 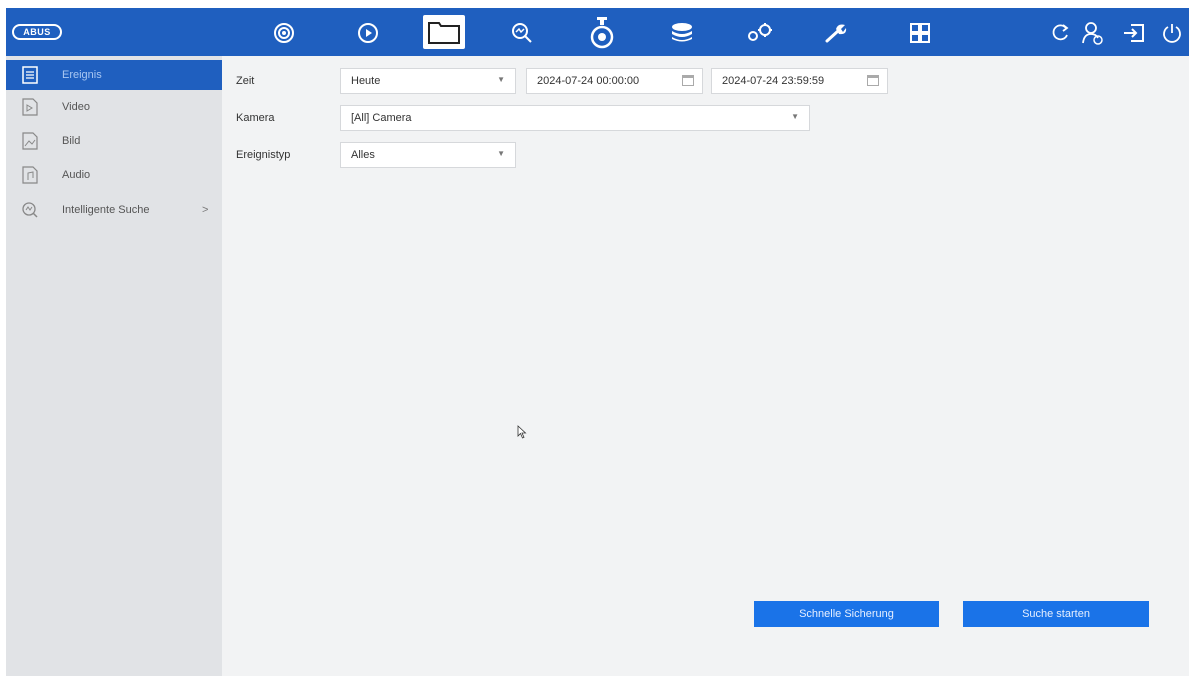 What do you see at coordinates (363, 155) in the screenshot?
I see `event-type-value: Alles` at bounding box center [363, 155].